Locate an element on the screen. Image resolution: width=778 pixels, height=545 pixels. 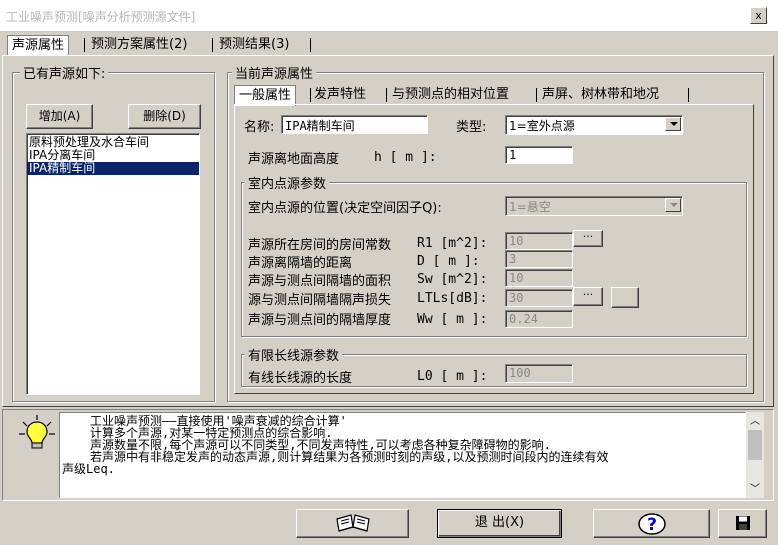
help-line: 声级Leq. is located at coordinates (88, 469).